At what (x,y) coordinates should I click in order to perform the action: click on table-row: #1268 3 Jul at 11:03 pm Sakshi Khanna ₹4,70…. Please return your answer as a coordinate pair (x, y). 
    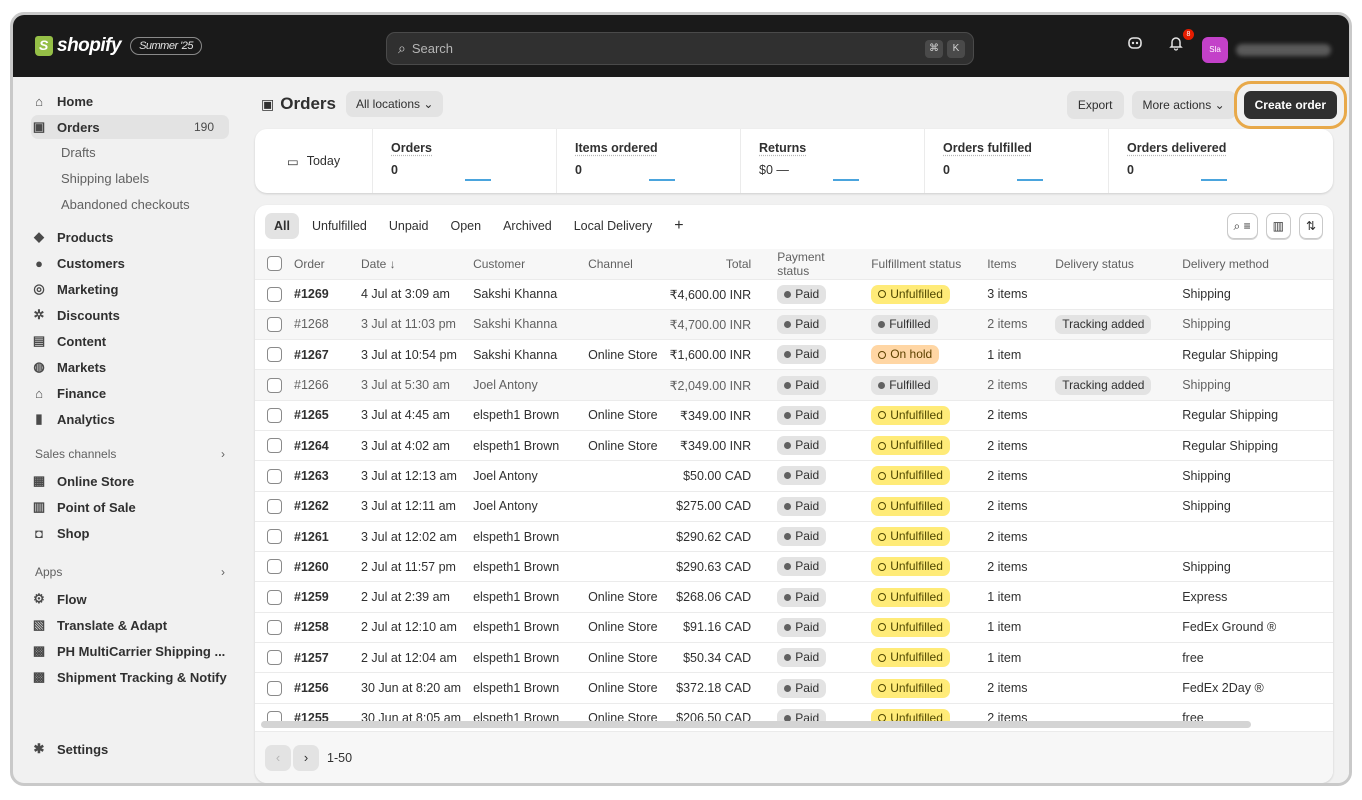
    Looking at the image, I should click on (794, 325).